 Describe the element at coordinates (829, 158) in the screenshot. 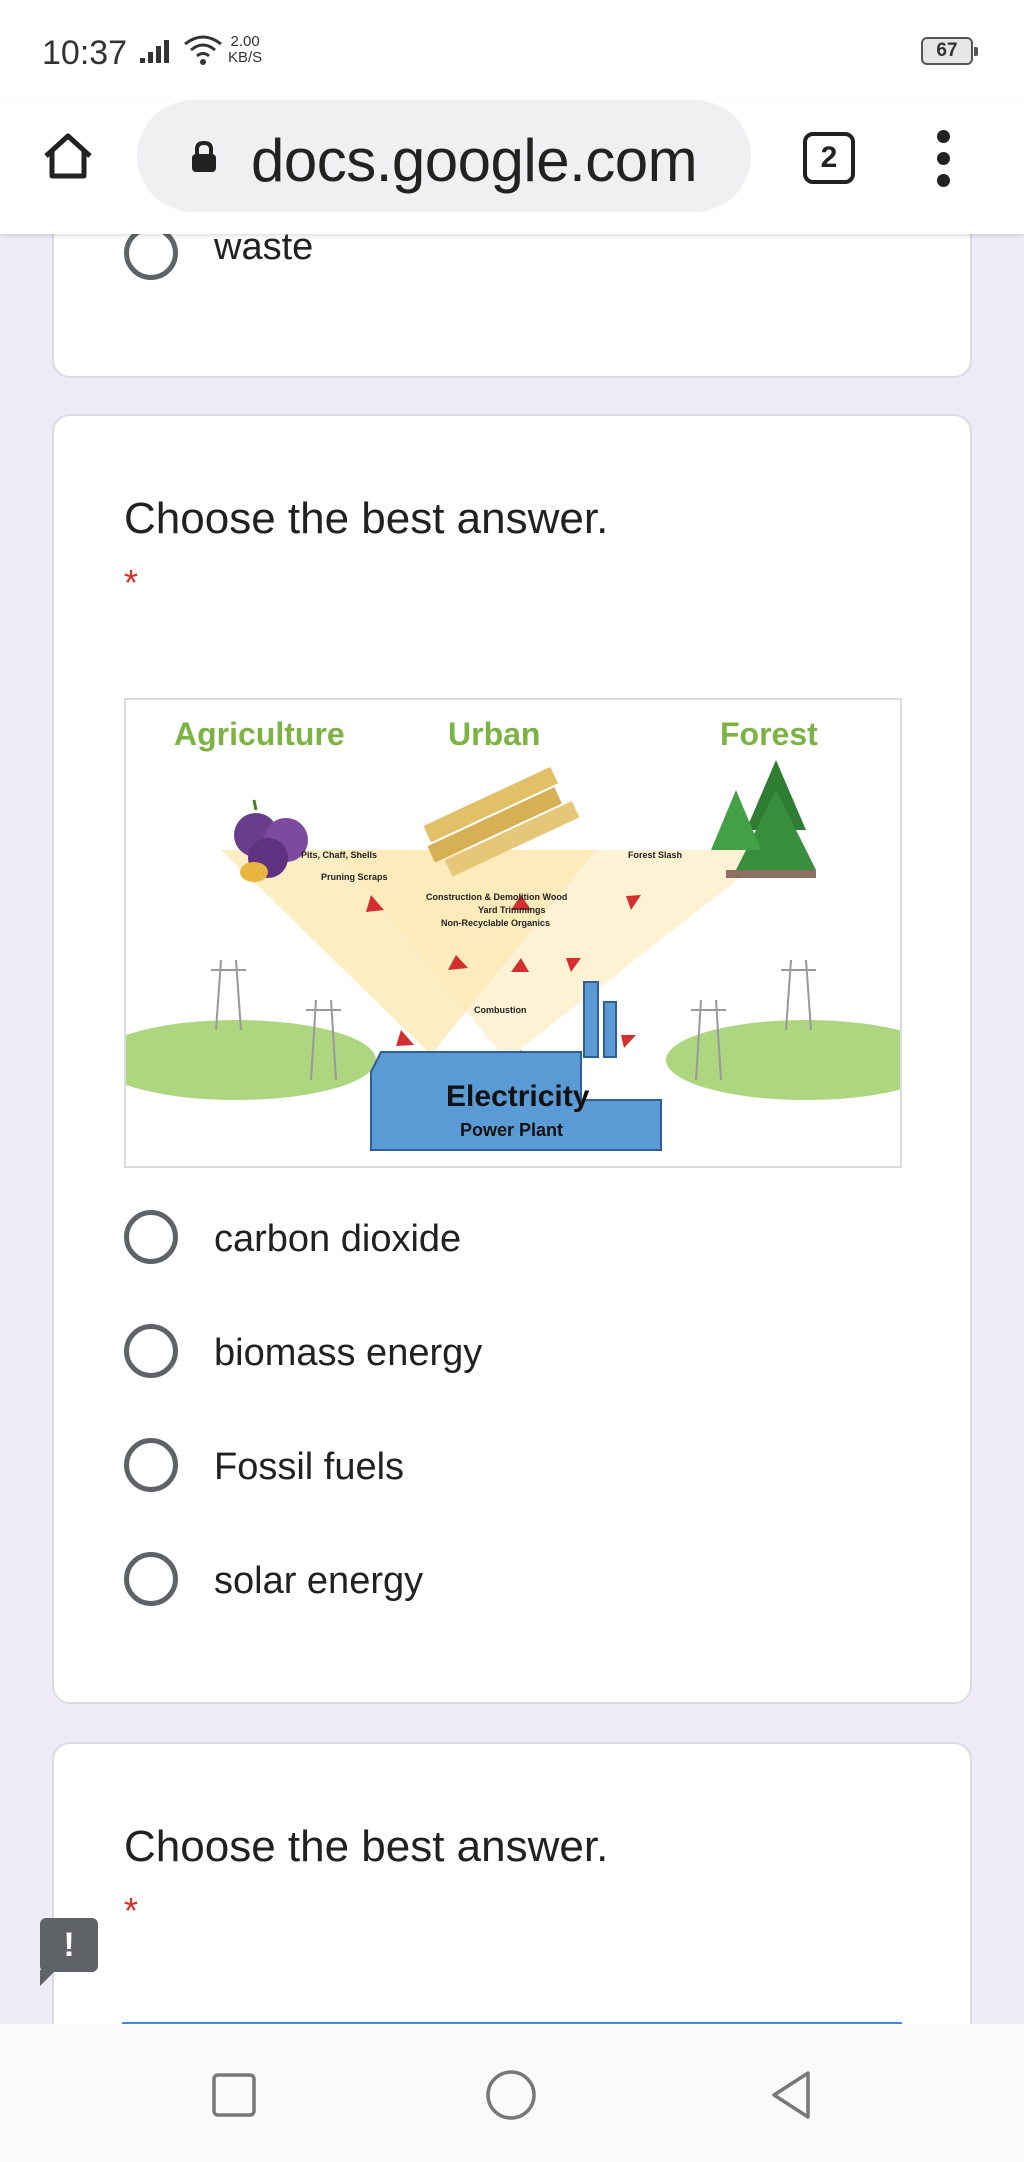

I see `tab-switcher-button: 2` at that location.